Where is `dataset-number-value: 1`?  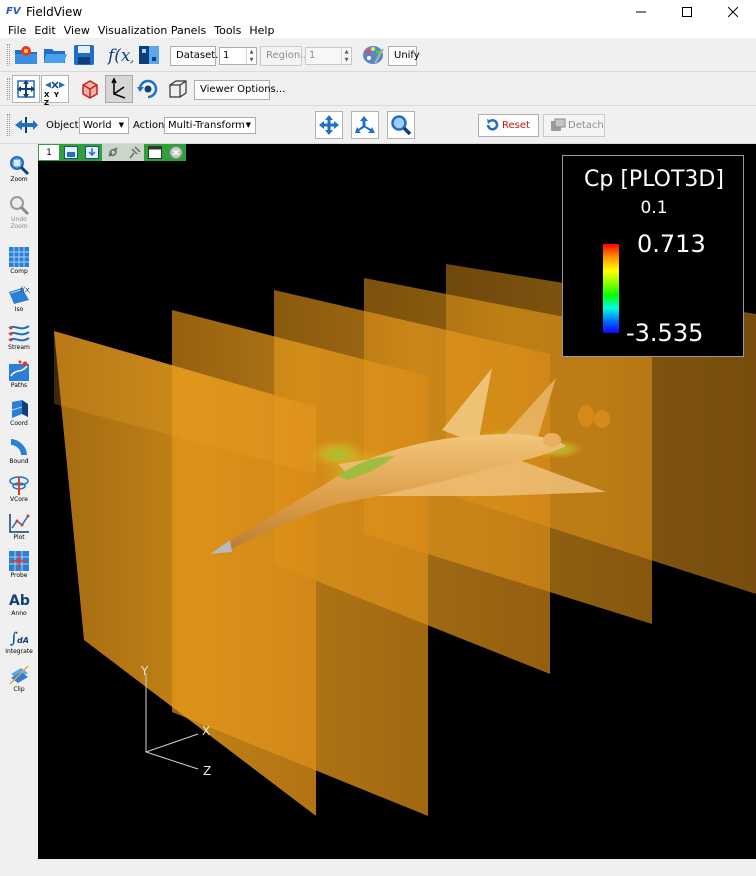
dataset-number-value: 1 is located at coordinates (226, 55).